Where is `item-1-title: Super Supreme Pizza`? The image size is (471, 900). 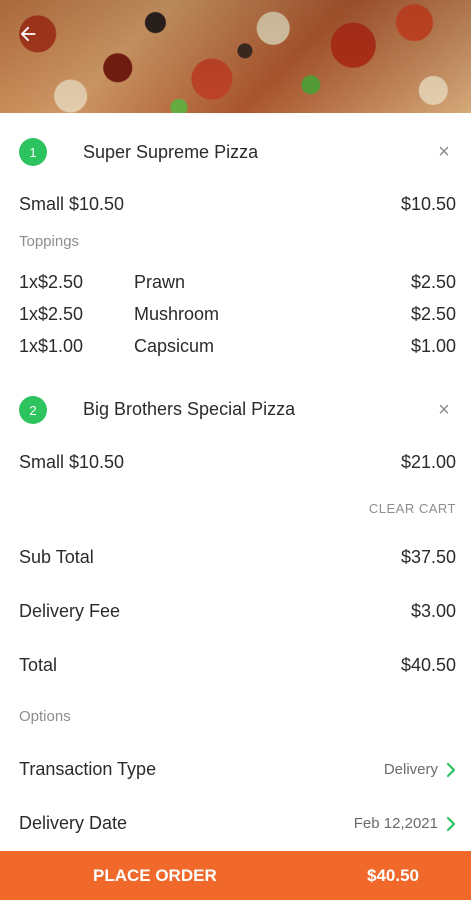
item-1-title: Super Supreme Pizza is located at coordinates (171, 152).